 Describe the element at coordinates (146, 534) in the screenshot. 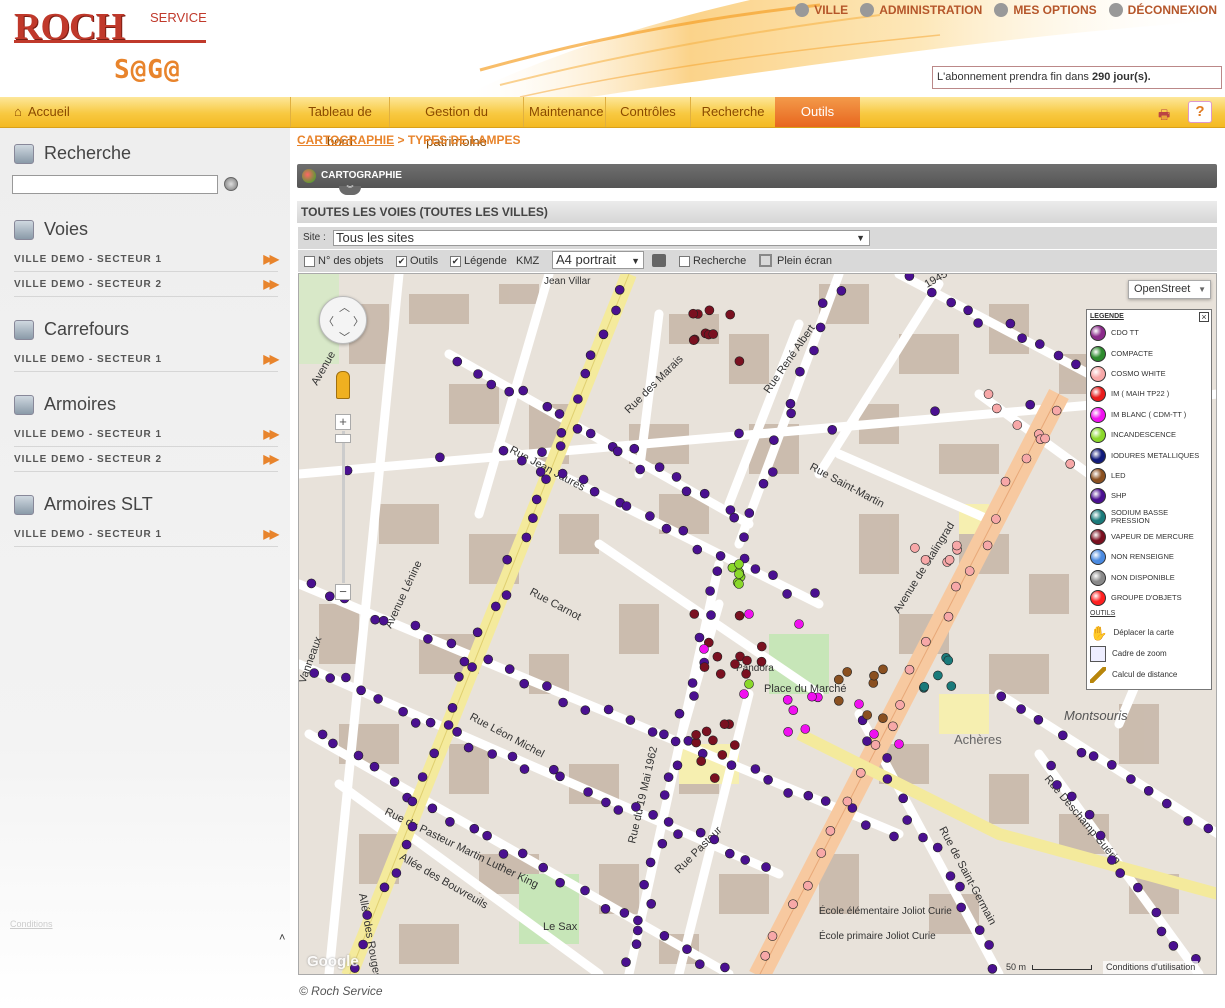

I see `sidebar-item-armoires-slt-secteur-1: VILLE DEMO - SECTEUR 1 ▶▶` at that location.